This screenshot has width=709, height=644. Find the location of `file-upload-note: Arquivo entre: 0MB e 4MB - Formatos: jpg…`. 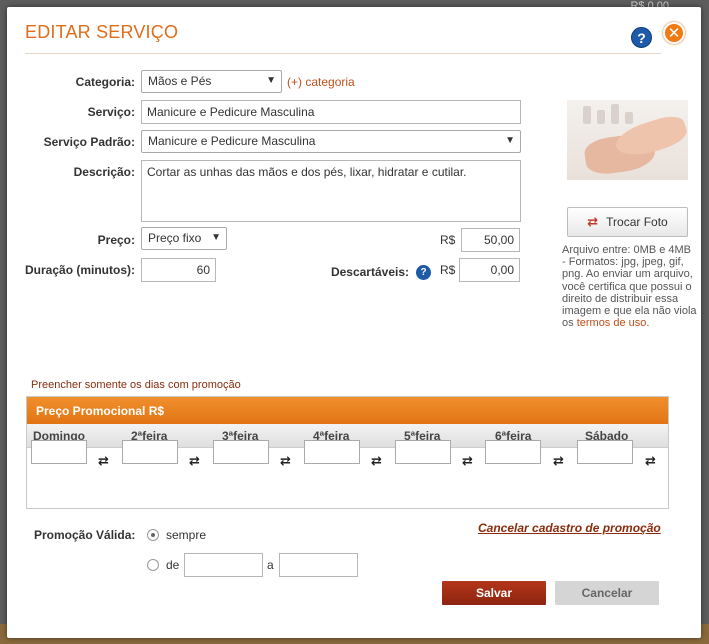

file-upload-note: Arquivo entre: 0MB e 4MB - Formatos: jpg… is located at coordinates (629, 286).